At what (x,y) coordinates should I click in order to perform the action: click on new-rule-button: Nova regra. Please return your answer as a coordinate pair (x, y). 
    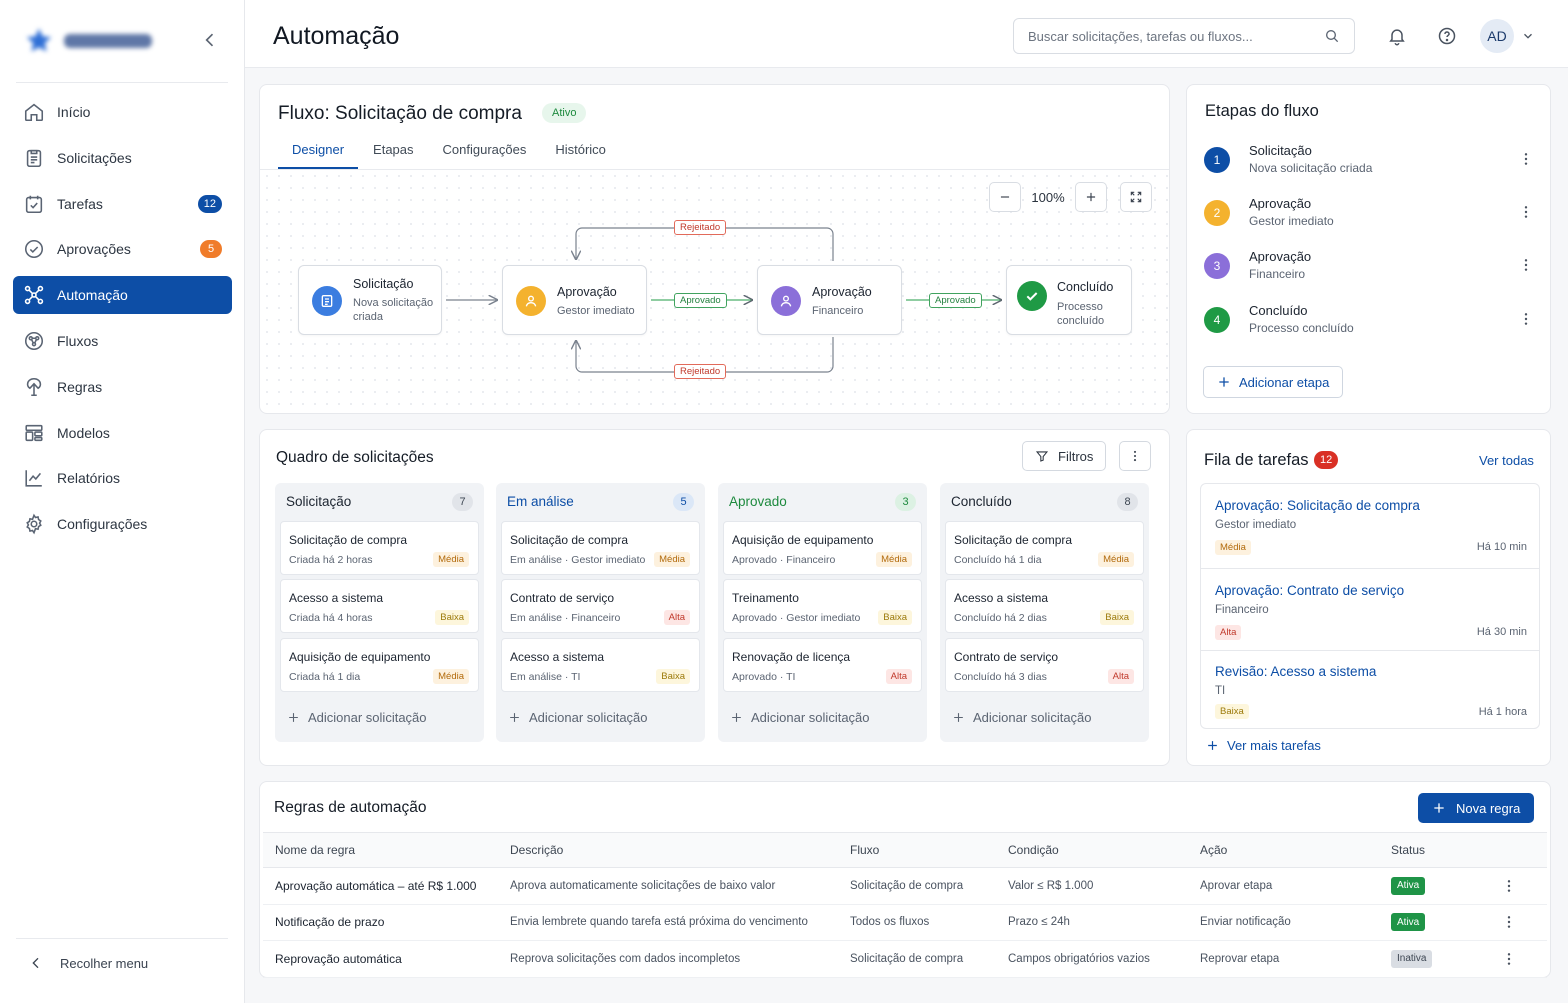
    Looking at the image, I should click on (1476, 808).